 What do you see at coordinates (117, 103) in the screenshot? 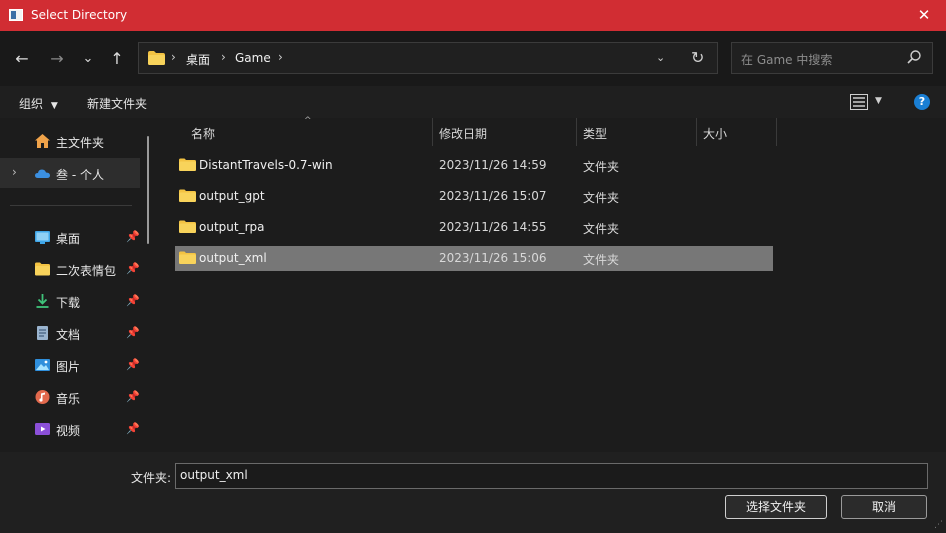
I see `new-folder-button: 新建文件夹` at bounding box center [117, 103].